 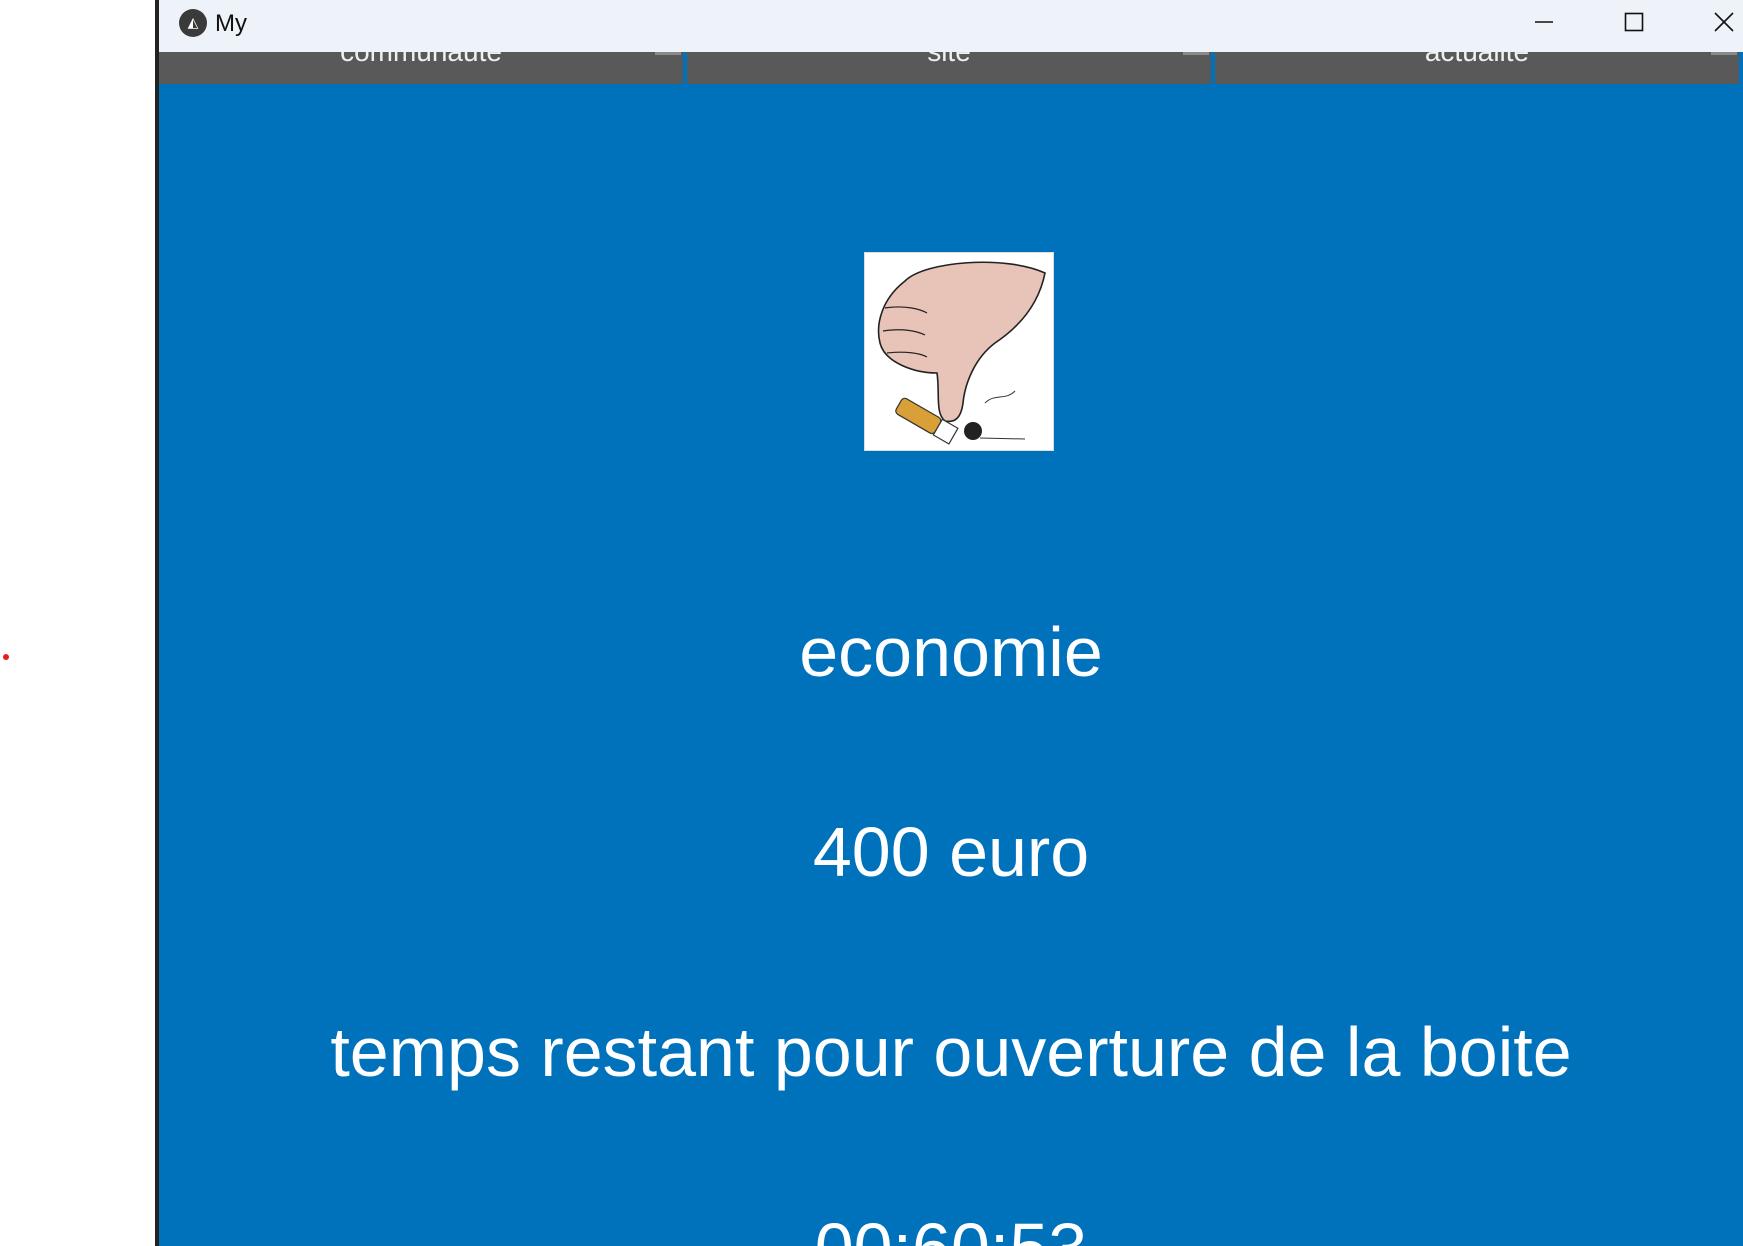 I want to click on tab-label: actualite, so click(x=1477, y=61).